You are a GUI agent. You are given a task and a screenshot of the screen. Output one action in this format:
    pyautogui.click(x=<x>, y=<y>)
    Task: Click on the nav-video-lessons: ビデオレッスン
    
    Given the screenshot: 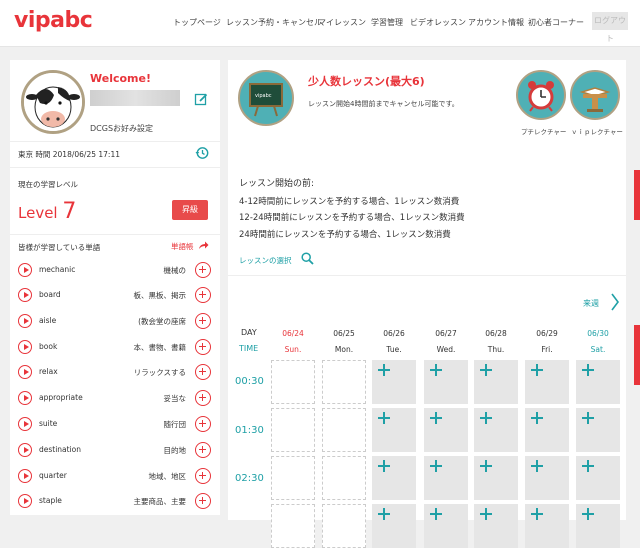 What is the action you would take?
    pyautogui.click(x=438, y=22)
    